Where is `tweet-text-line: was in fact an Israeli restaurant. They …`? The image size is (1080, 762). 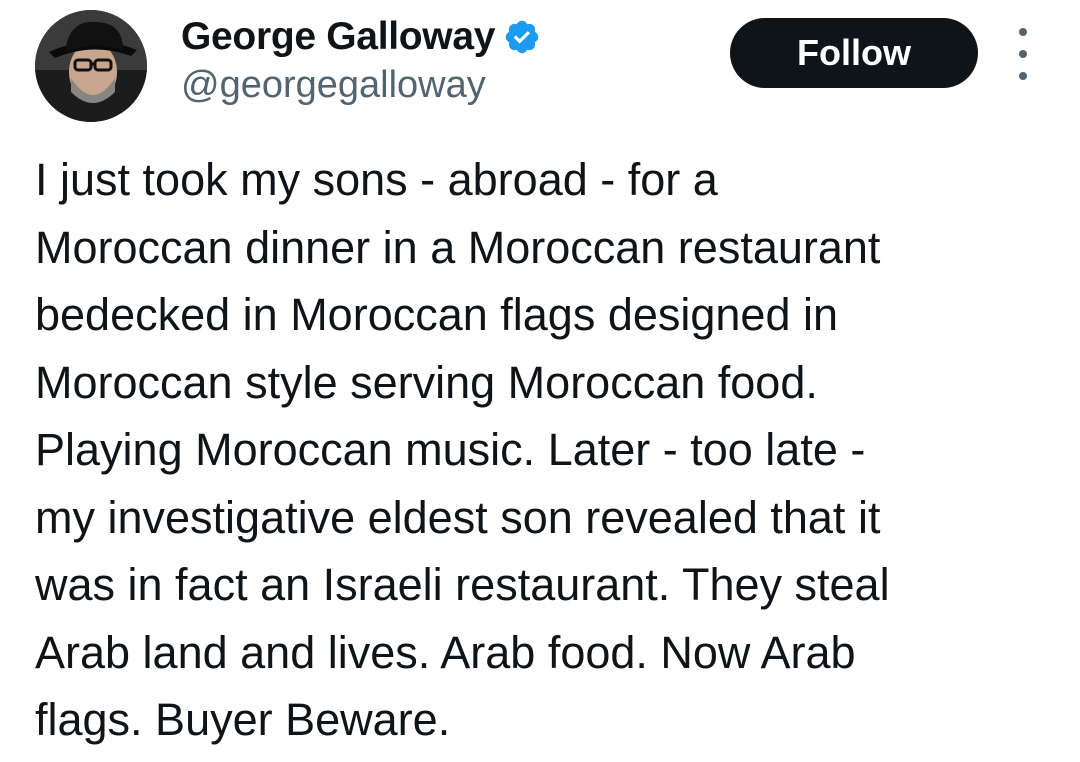 tweet-text-line: was in fact an Israeli restaurant. They … is located at coordinates (462, 584).